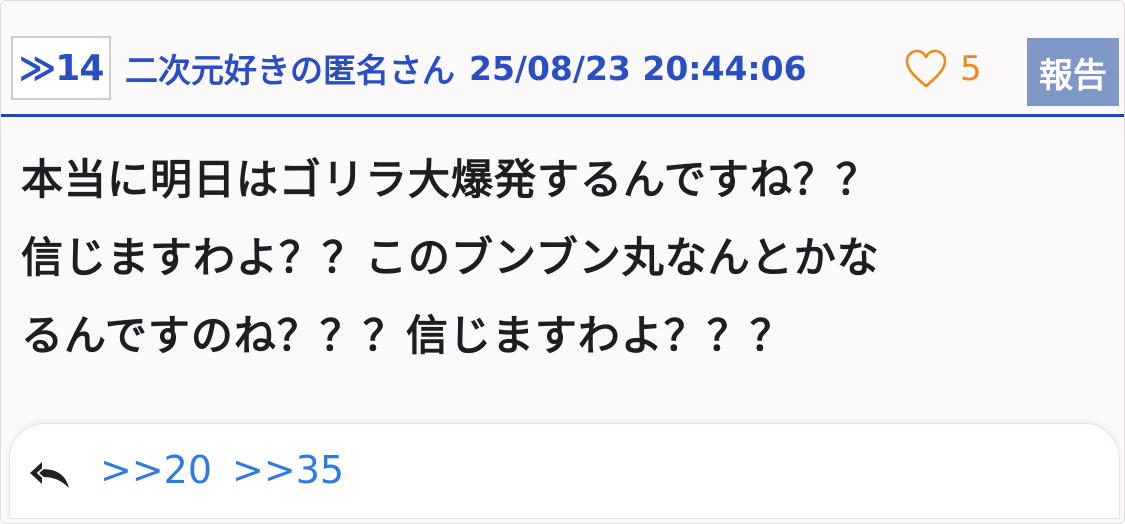  I want to click on reply-anchor-link: >>35, so click(288, 470).